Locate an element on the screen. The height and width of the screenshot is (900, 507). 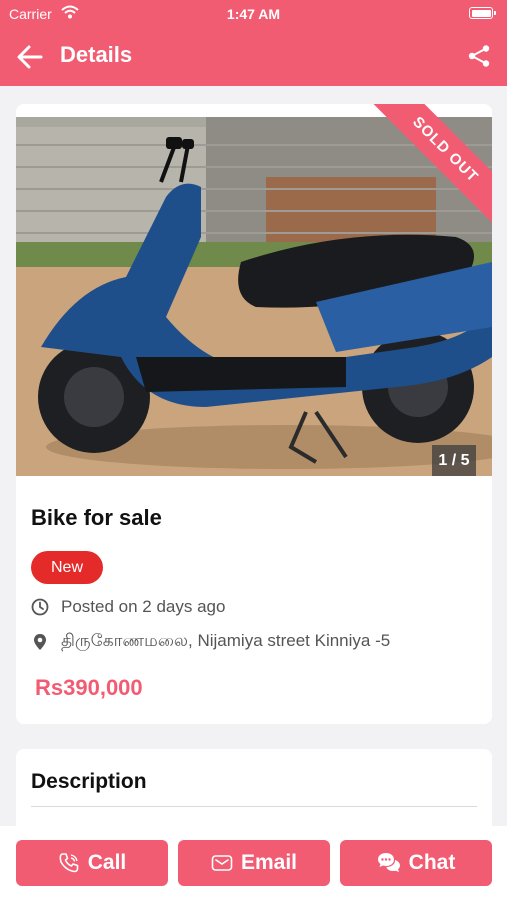
description-heading: Description is located at coordinates (89, 781).